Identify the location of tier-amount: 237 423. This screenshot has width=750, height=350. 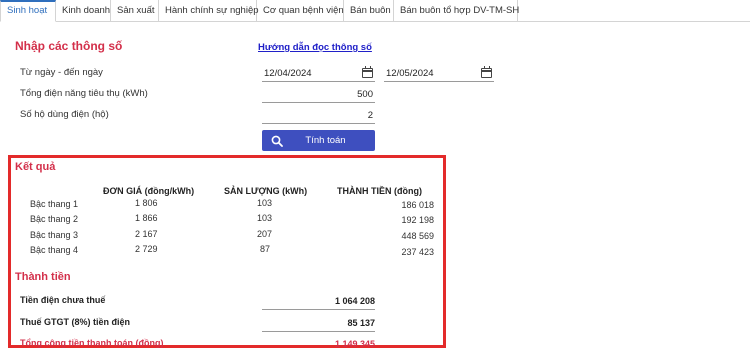
(417, 252).